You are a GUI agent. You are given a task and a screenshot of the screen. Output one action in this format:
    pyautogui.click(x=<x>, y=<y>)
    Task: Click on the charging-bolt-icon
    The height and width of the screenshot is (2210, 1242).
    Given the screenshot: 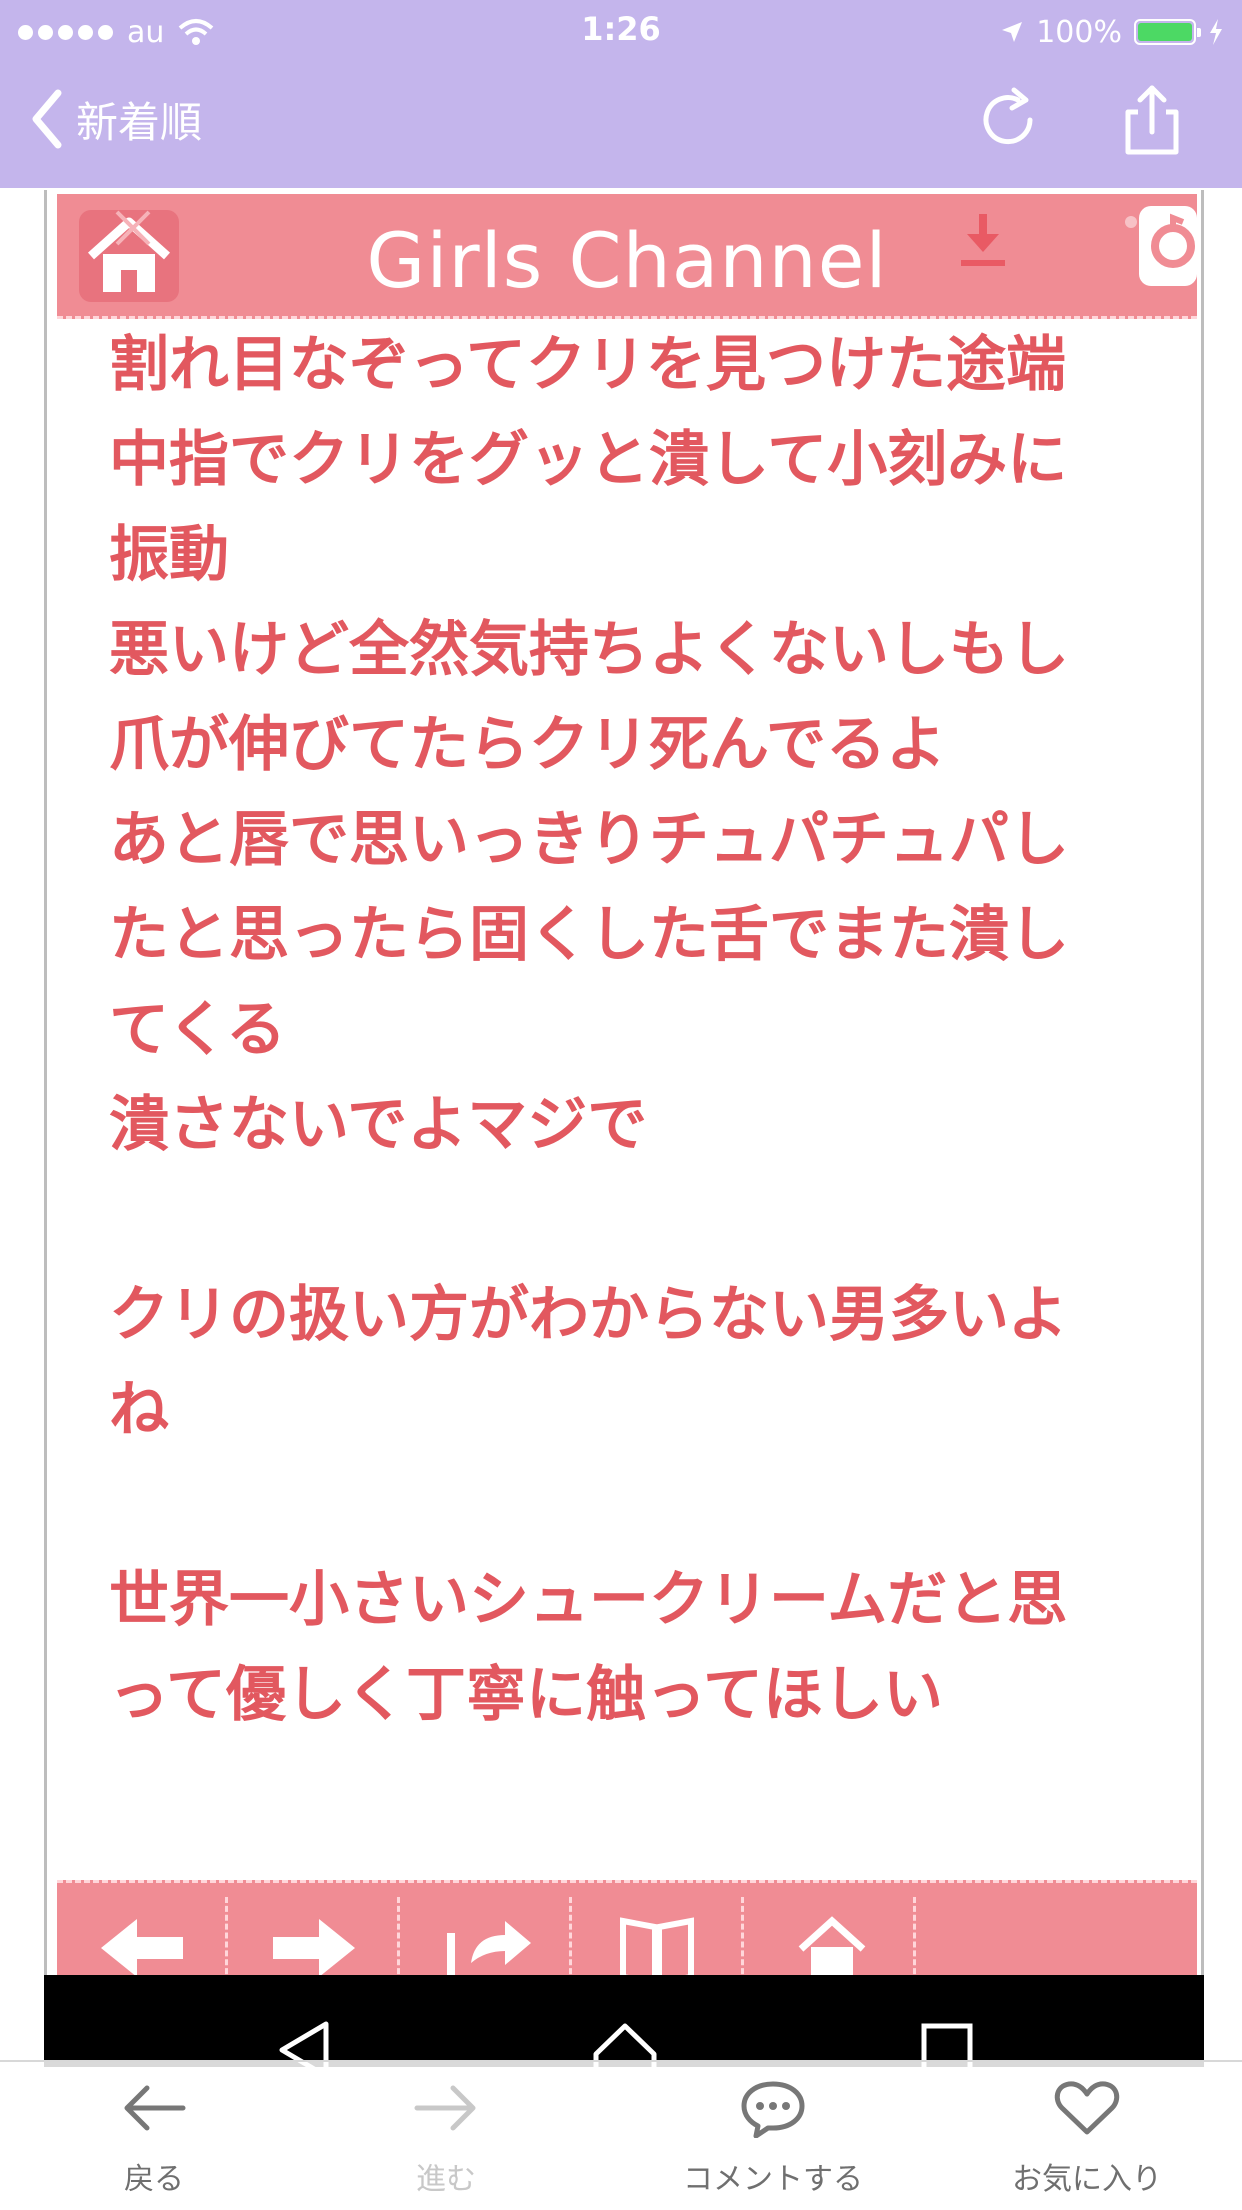 What is the action you would take?
    pyautogui.click(x=1216, y=32)
    